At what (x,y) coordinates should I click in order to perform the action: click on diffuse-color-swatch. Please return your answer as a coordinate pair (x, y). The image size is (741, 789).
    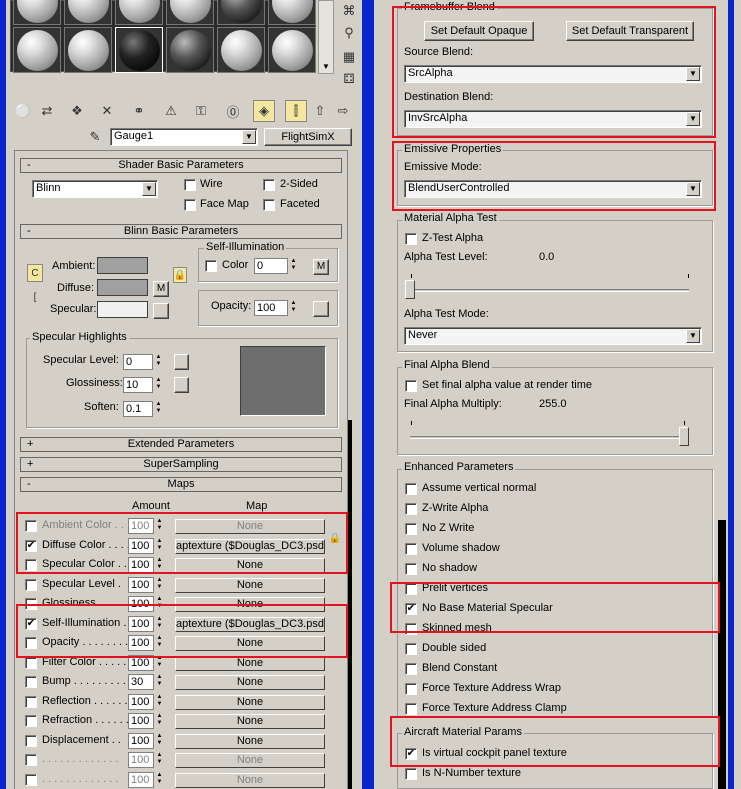
    Looking at the image, I should click on (122, 287).